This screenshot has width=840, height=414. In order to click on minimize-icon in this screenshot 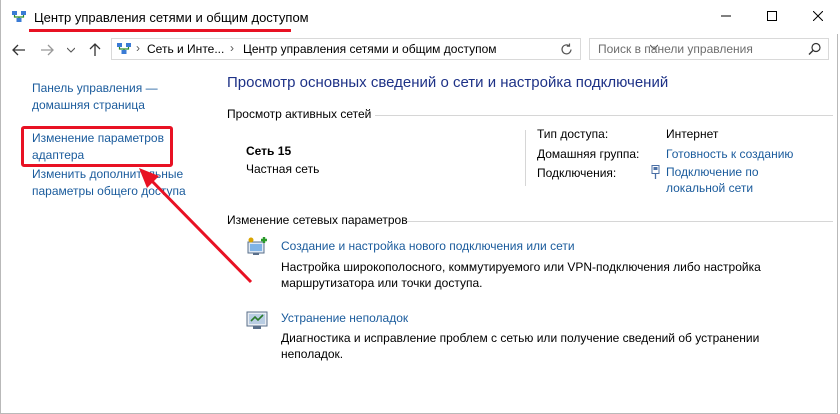, I will do `click(726, 16)`.